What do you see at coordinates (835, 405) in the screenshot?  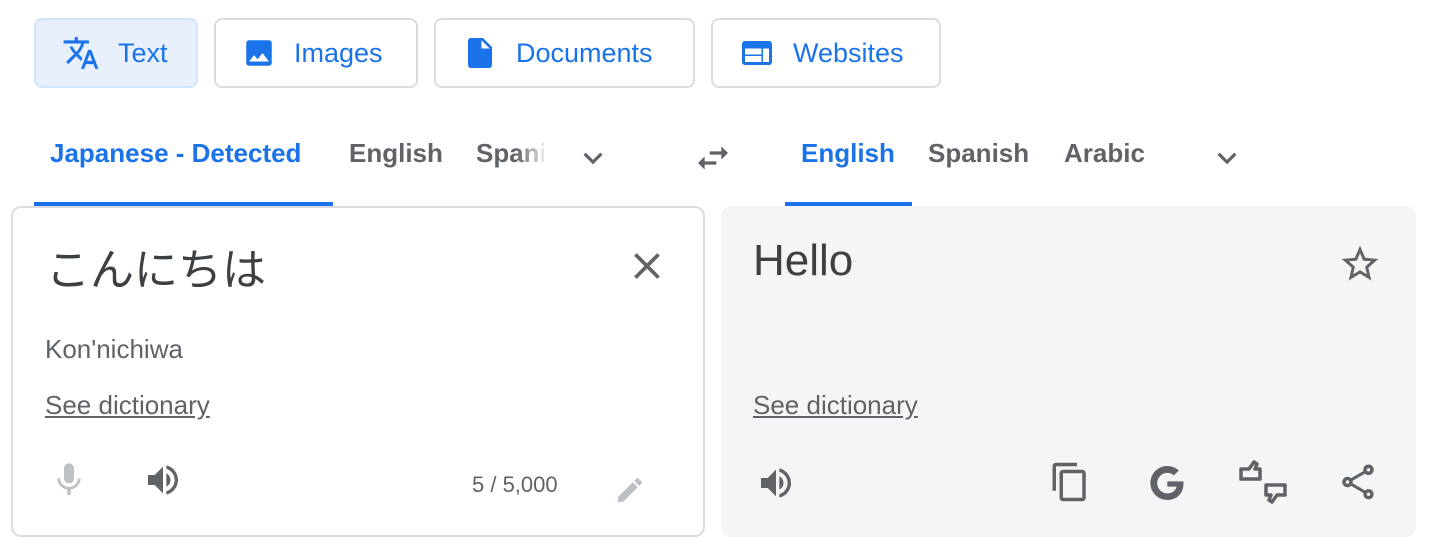 I see `target-see-dictionary-link: See dictionary` at bounding box center [835, 405].